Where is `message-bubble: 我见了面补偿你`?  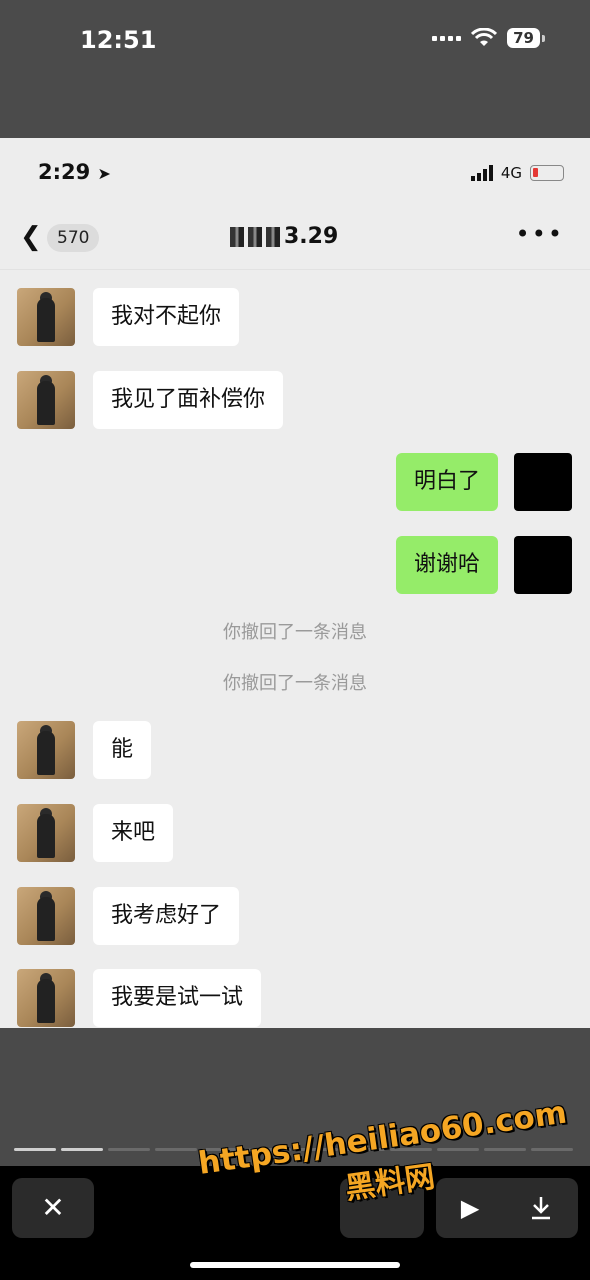
message-bubble: 我见了面补偿你 is located at coordinates (188, 400).